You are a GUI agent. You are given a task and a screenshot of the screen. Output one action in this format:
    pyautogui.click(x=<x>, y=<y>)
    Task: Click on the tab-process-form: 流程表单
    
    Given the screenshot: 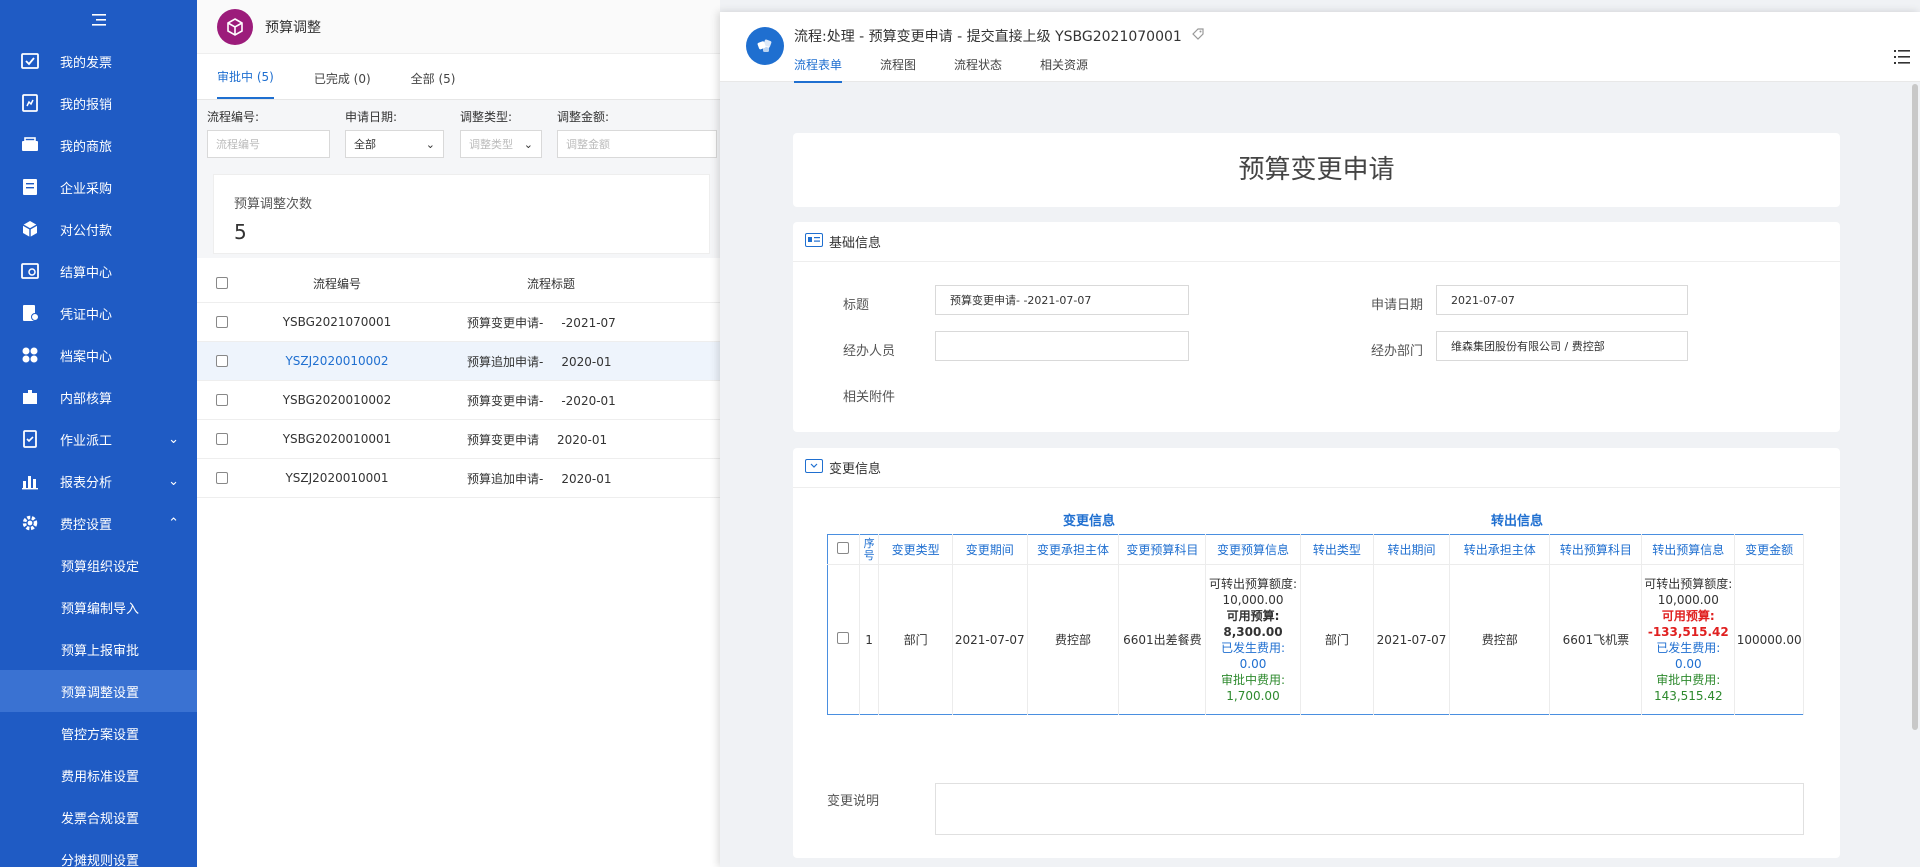 What is the action you would take?
    pyautogui.click(x=818, y=69)
    